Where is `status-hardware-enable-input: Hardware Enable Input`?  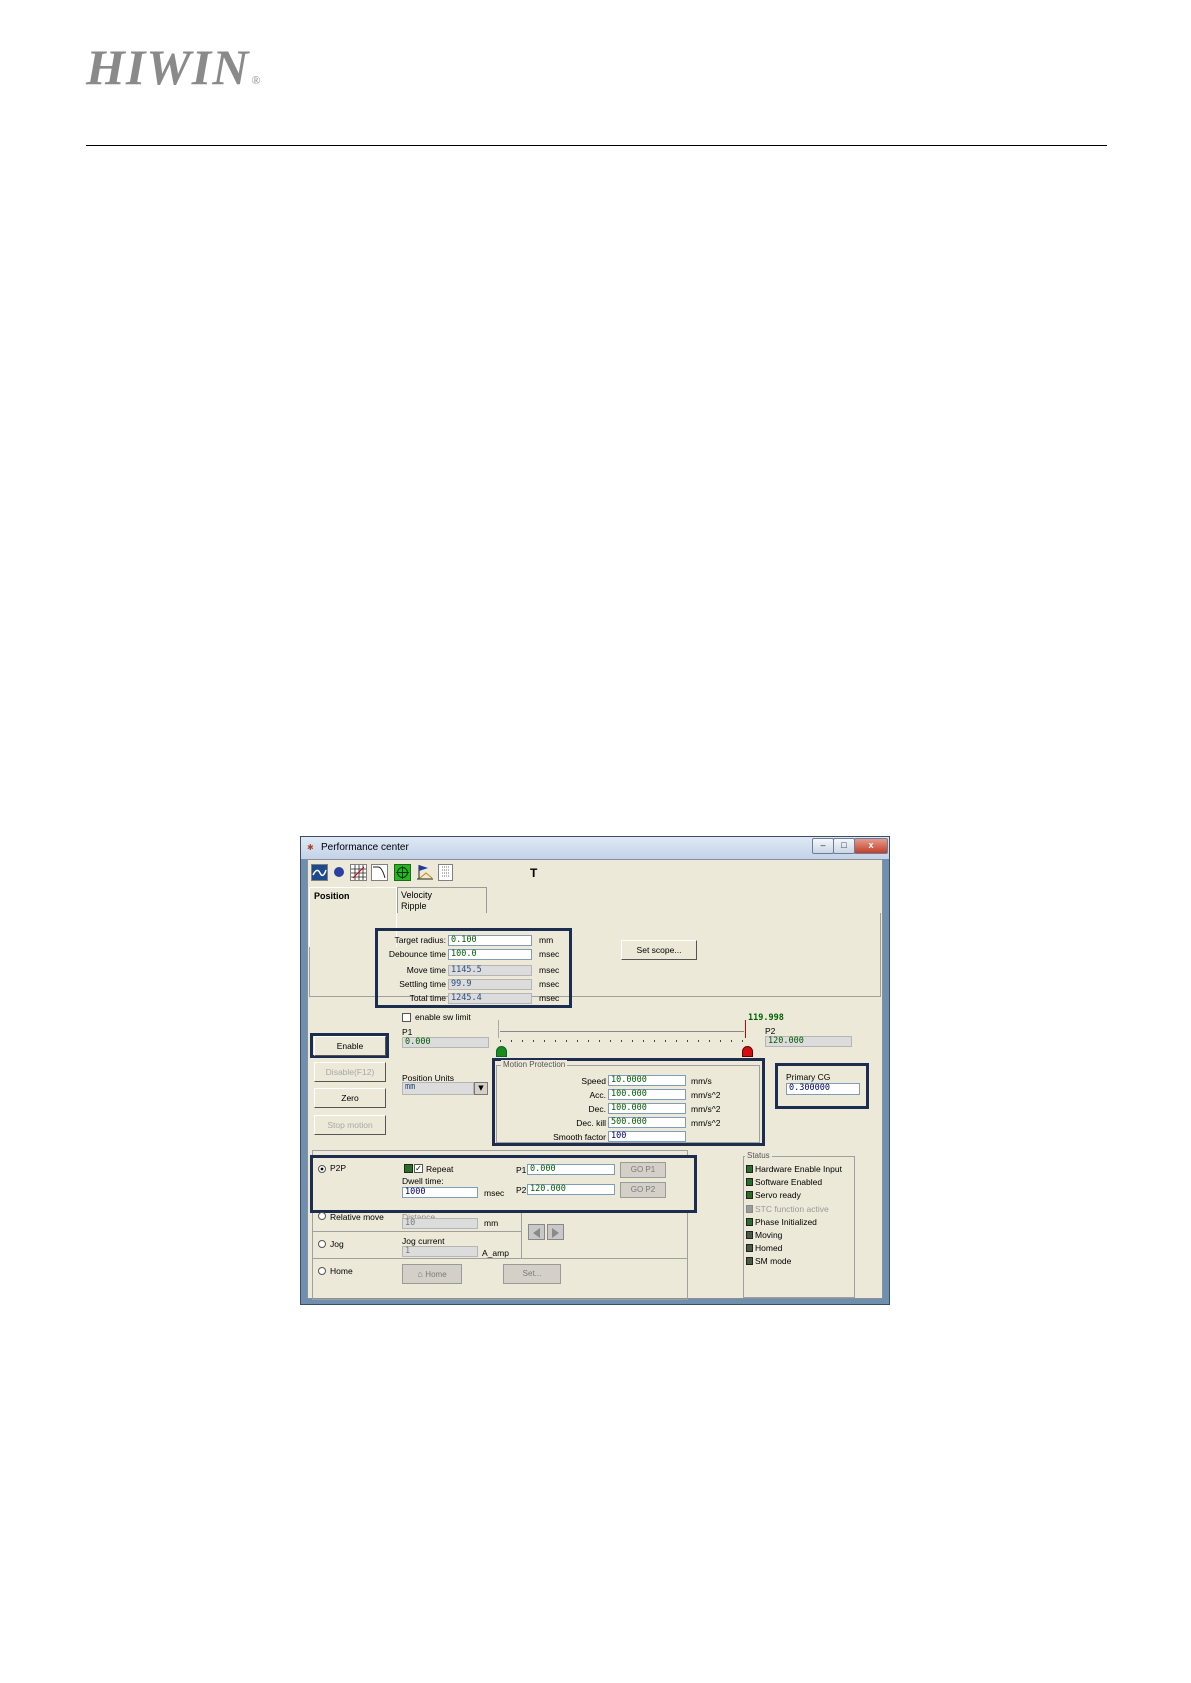 status-hardware-enable-input: Hardware Enable Input is located at coordinates (798, 1169).